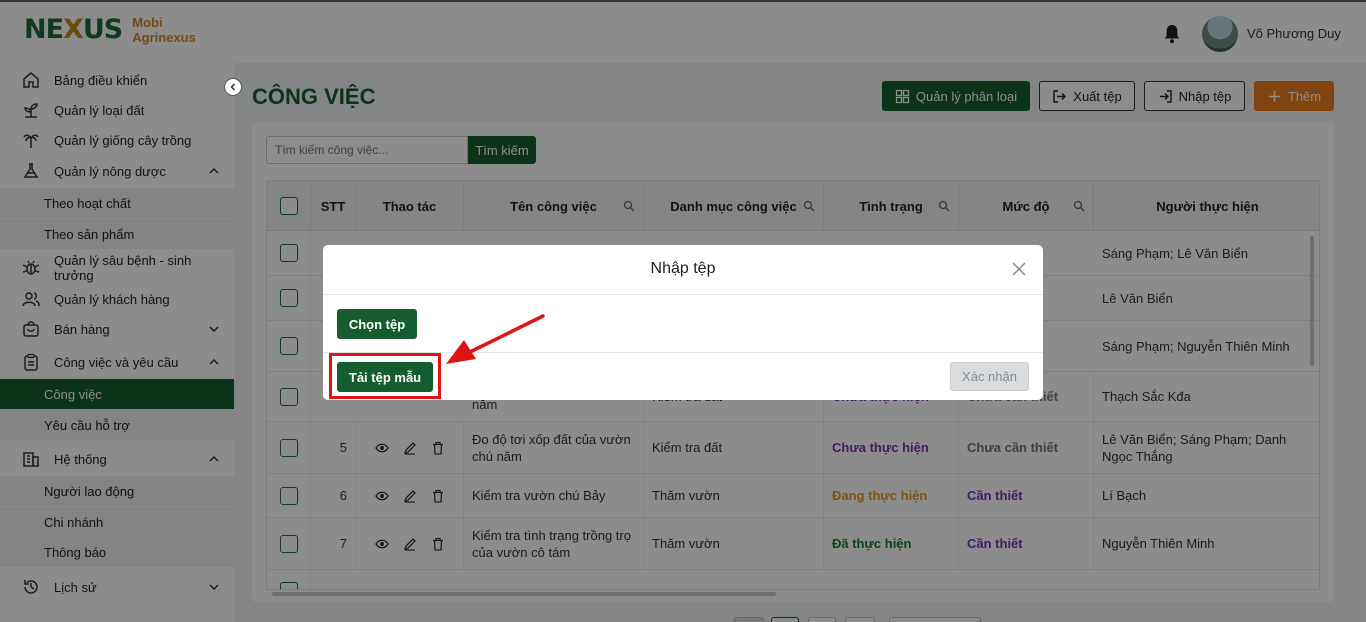 The image size is (1366, 622). What do you see at coordinates (989, 376) in the screenshot?
I see `confirm-button: Xác nhận` at bounding box center [989, 376].